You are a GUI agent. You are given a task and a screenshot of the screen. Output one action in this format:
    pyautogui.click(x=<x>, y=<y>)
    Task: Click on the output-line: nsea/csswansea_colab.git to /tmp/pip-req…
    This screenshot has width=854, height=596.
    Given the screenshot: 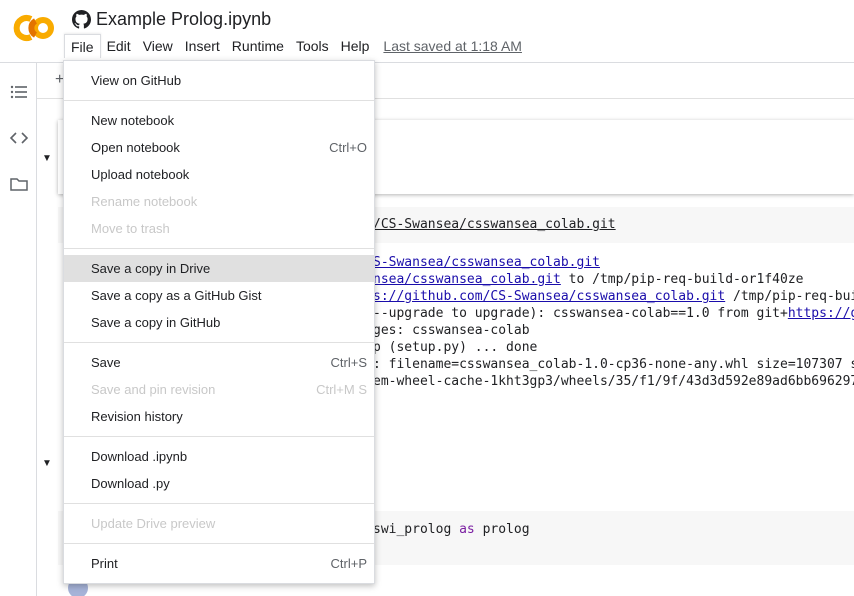 What is the action you would take?
    pyautogui.click(x=613, y=279)
    